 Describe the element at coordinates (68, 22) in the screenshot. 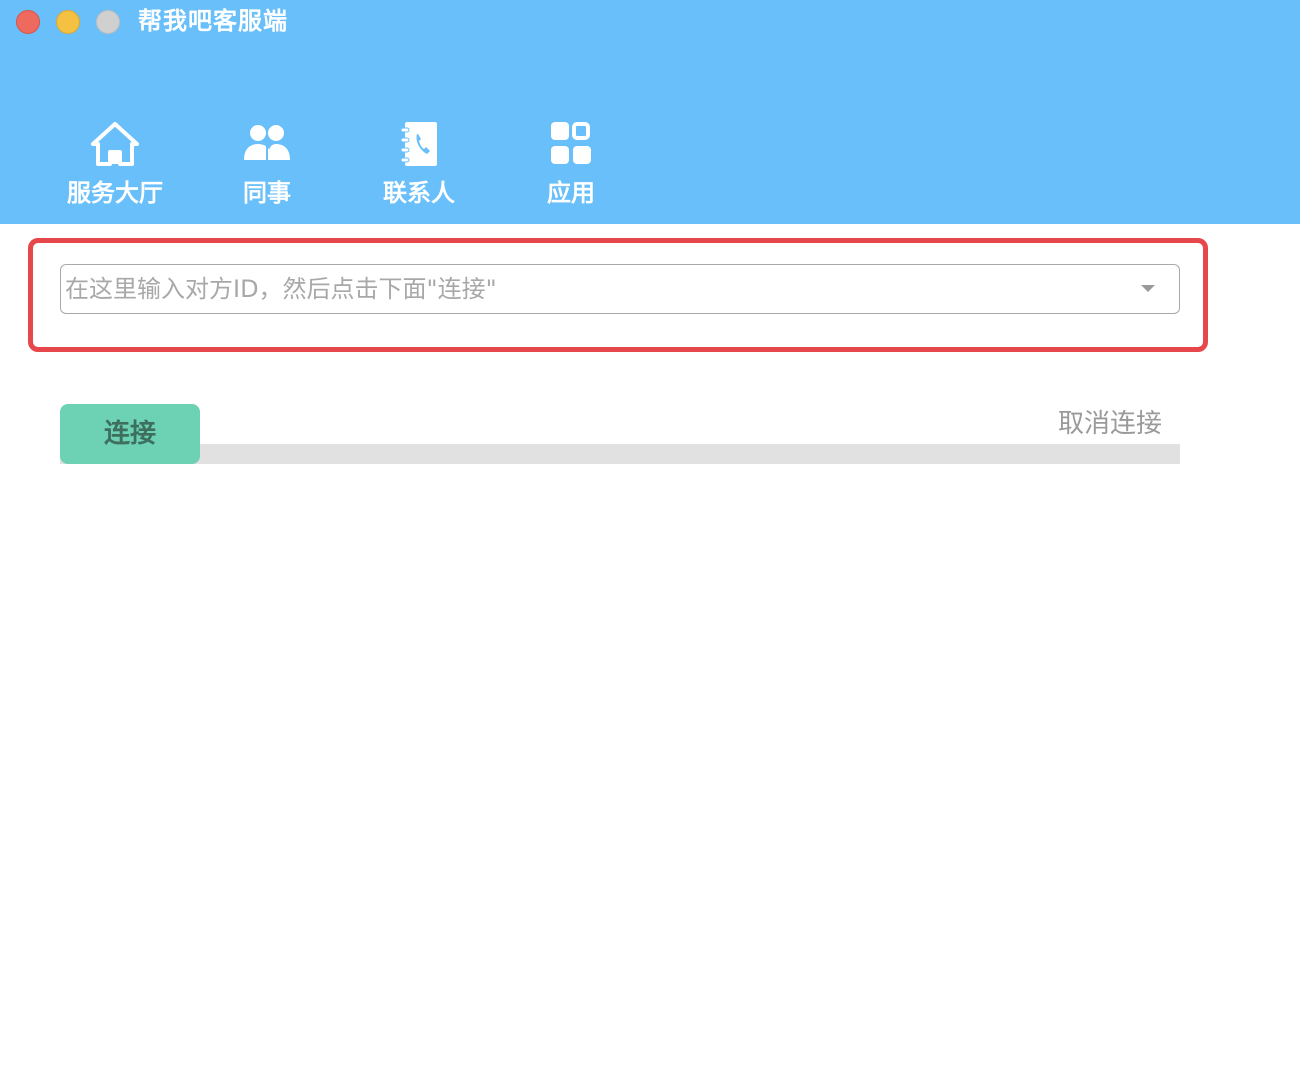

I see `window-minimize-button` at that location.